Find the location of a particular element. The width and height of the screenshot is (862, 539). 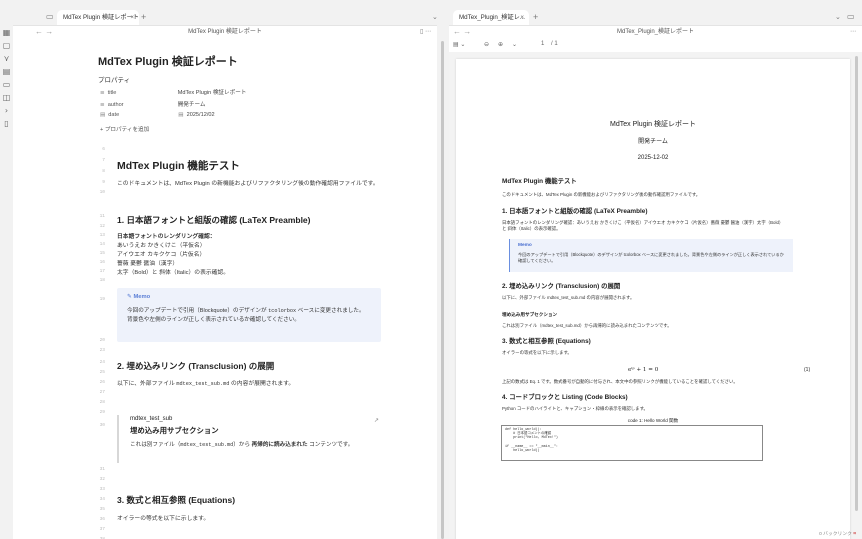

line-number: 24 is located at coordinates (102, 362).